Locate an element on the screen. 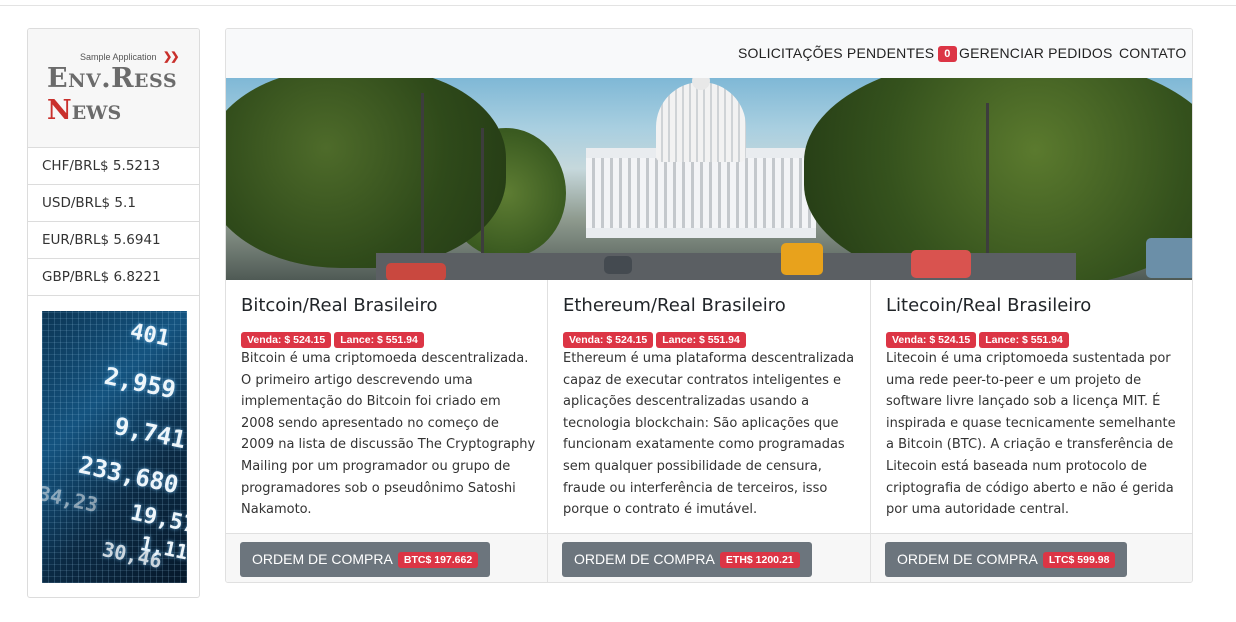  nav-manage-orders: GERENCIAR PEDIDOS is located at coordinates (1036, 53).